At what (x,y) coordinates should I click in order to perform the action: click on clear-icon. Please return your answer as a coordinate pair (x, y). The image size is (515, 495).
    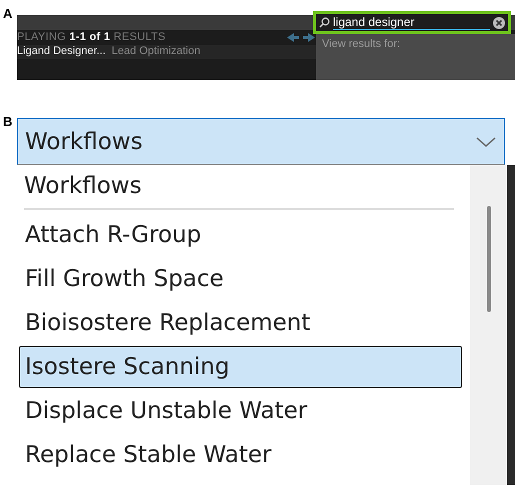
    Looking at the image, I should click on (499, 22).